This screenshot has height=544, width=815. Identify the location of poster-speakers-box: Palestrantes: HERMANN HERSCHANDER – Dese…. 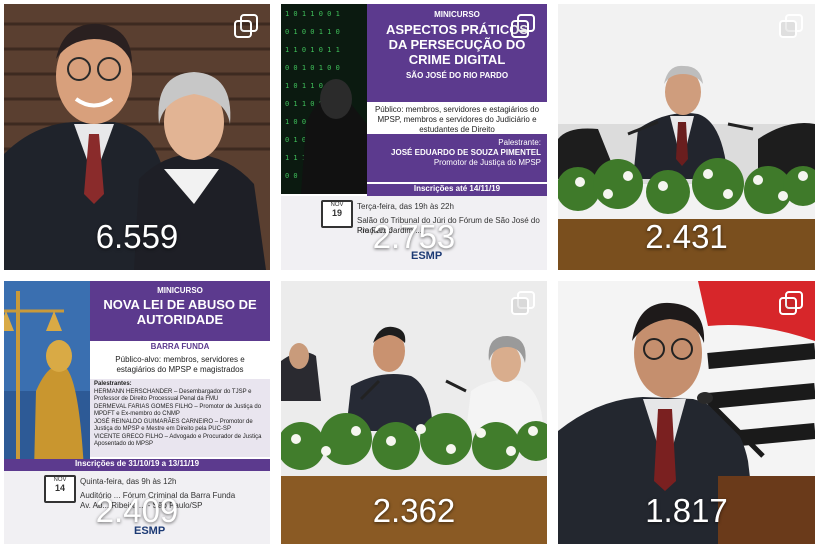
(180, 418).